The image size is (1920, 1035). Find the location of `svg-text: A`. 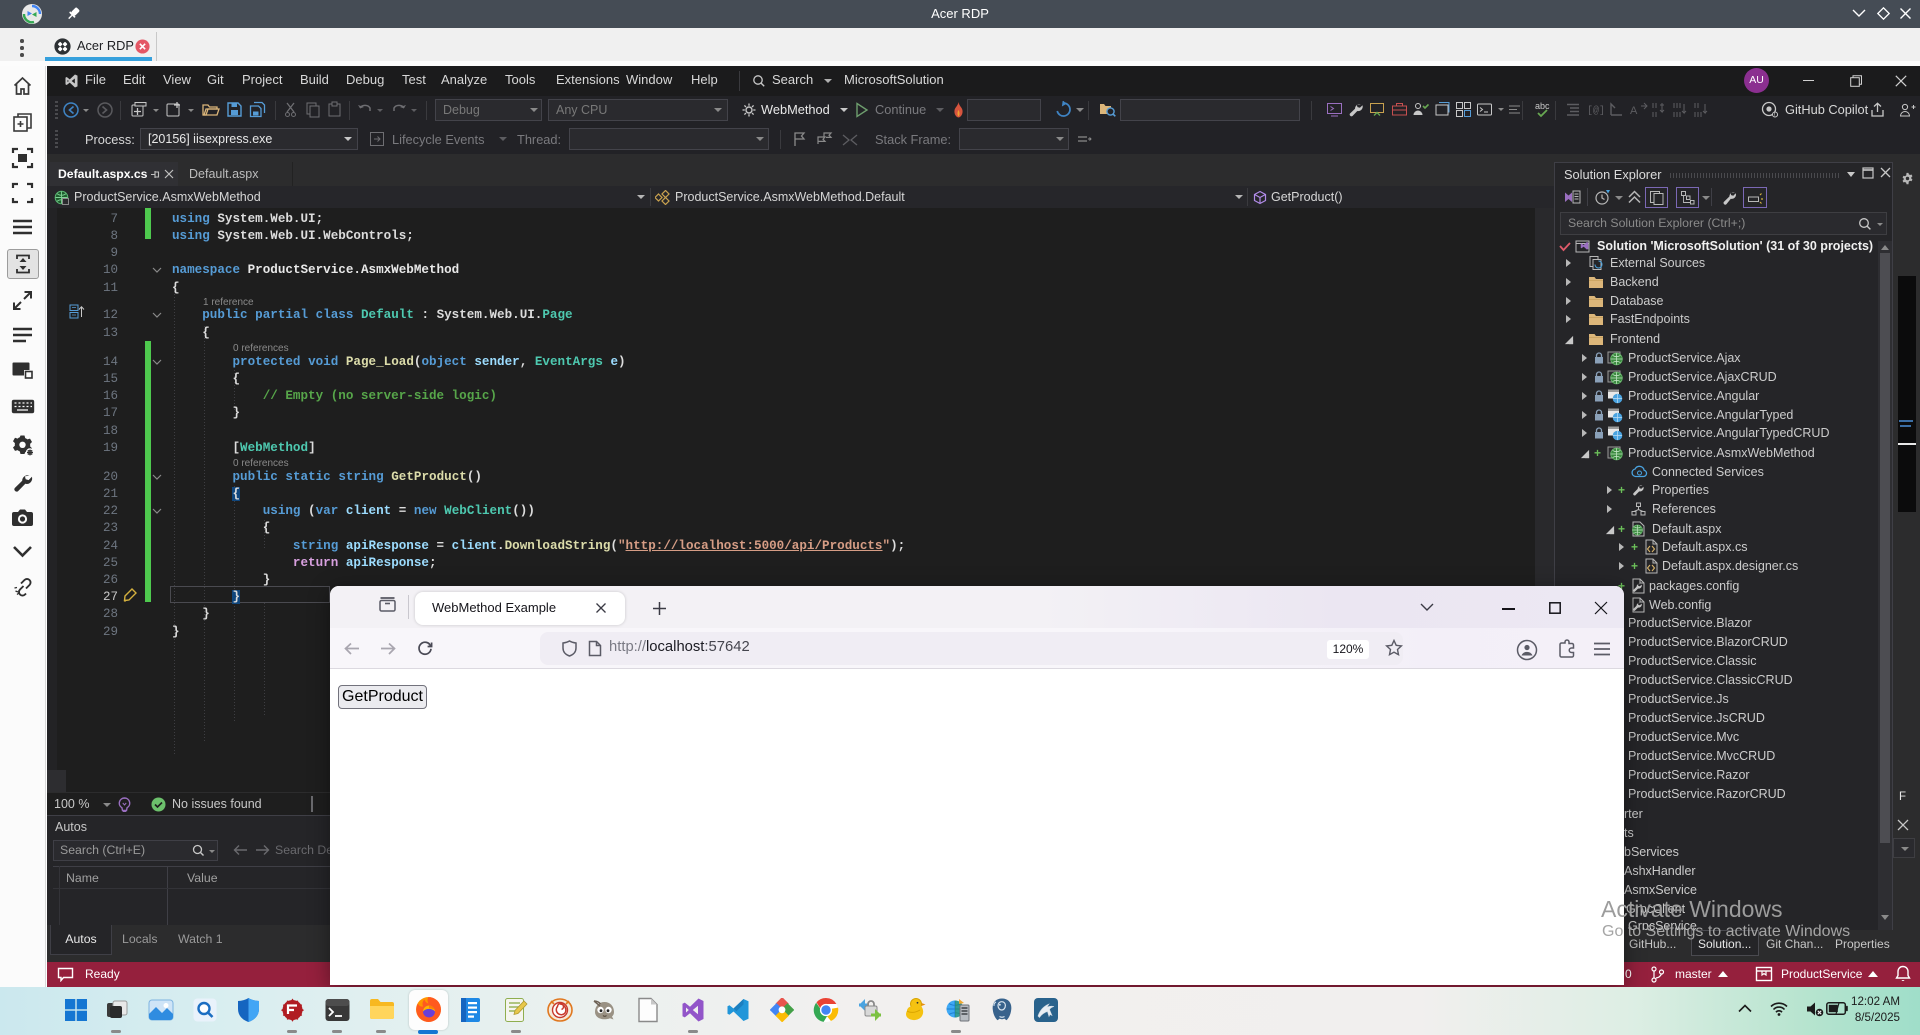

svg-text: A is located at coordinates (1634, 111).